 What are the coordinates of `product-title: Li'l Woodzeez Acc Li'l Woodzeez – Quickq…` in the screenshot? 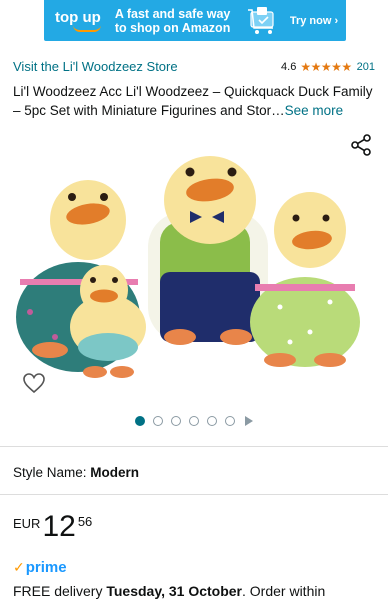 It's located at (193, 101).